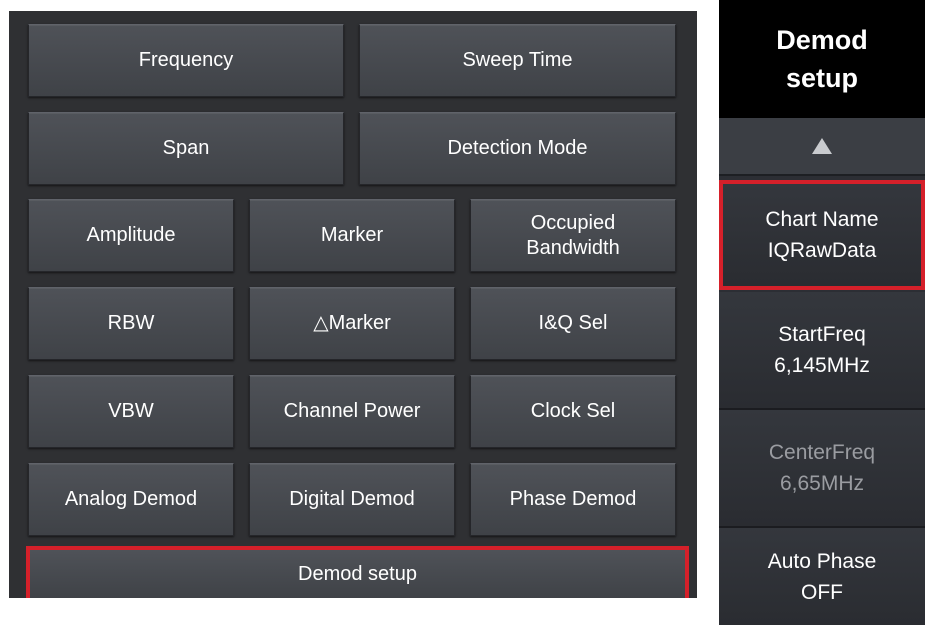  I want to click on occupied-bandwidth-button: Occupied Bandwidth, so click(573, 235).